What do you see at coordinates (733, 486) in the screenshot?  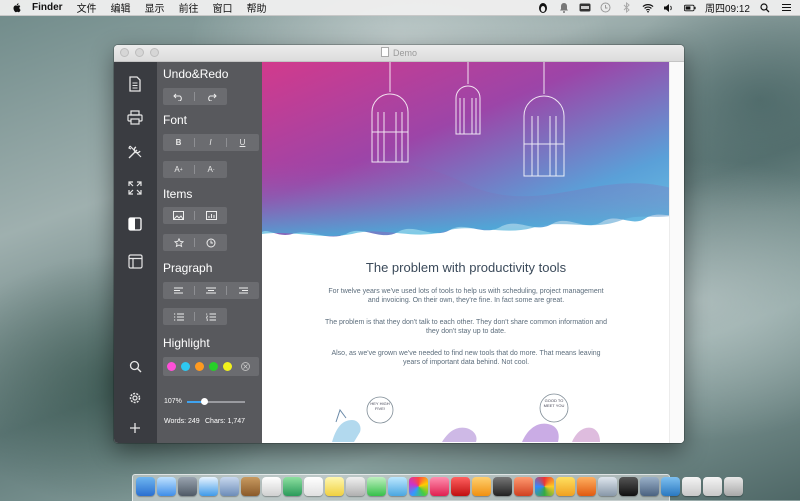 I see `trash-dock-icon` at bounding box center [733, 486].